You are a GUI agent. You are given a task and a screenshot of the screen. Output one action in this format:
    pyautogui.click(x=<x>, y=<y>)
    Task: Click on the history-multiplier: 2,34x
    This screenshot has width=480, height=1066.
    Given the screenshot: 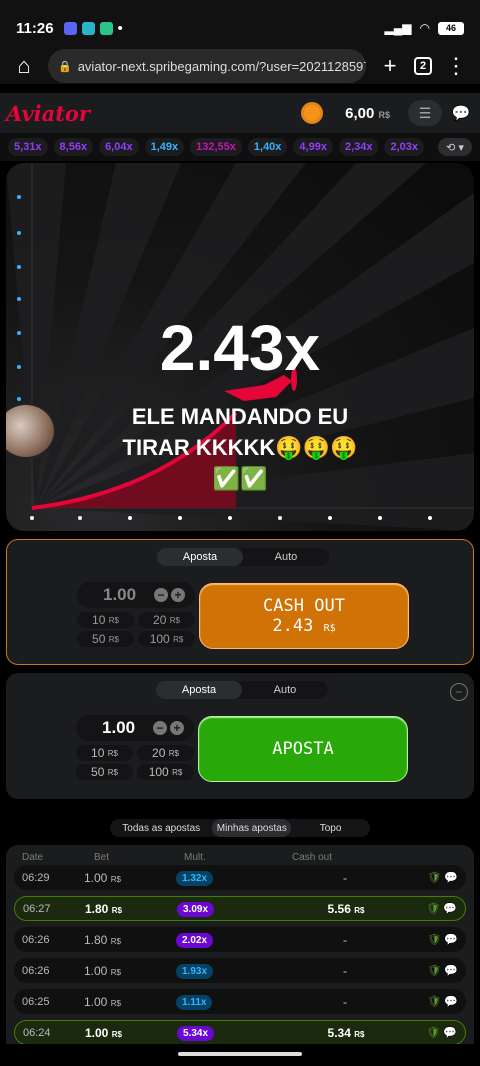 What is the action you would take?
    pyautogui.click(x=358, y=147)
    